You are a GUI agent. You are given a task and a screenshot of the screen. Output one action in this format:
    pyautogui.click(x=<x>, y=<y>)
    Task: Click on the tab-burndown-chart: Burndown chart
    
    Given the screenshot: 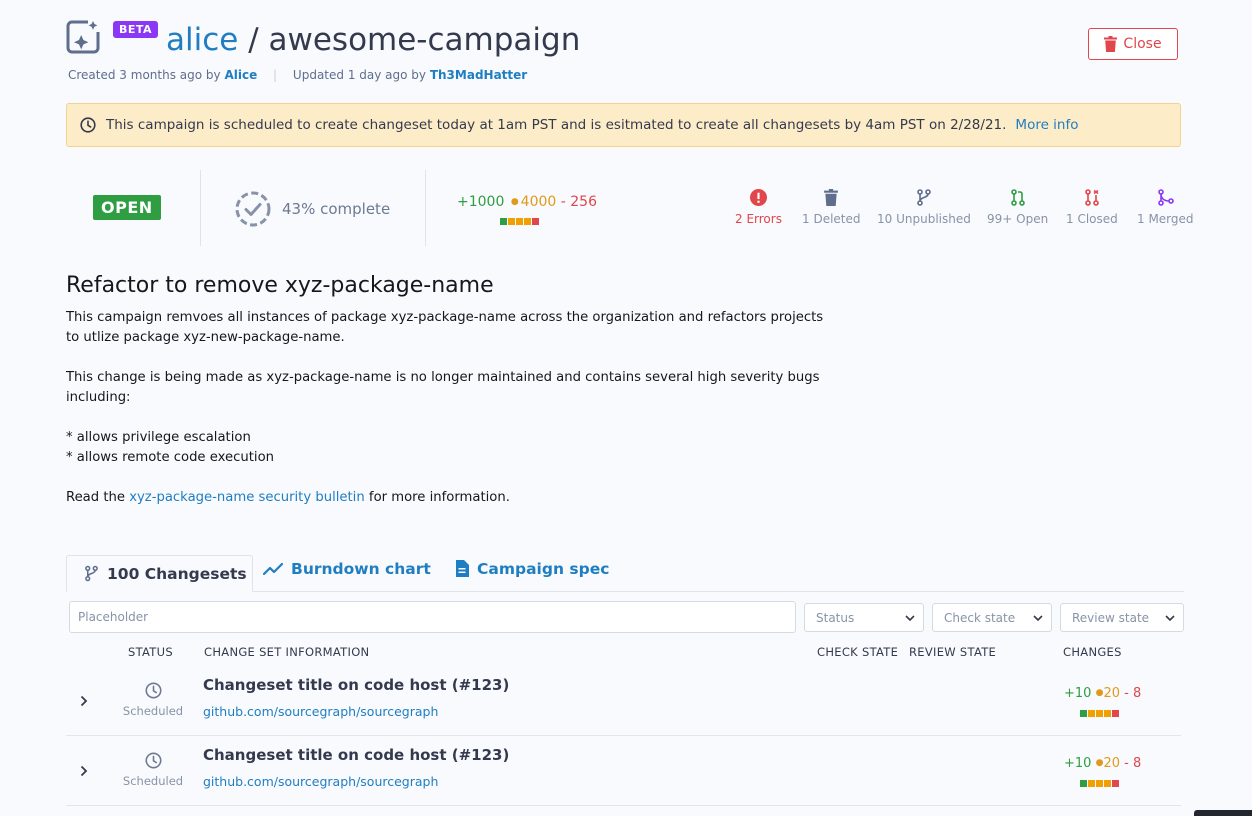 What is the action you would take?
    pyautogui.click(x=347, y=568)
    